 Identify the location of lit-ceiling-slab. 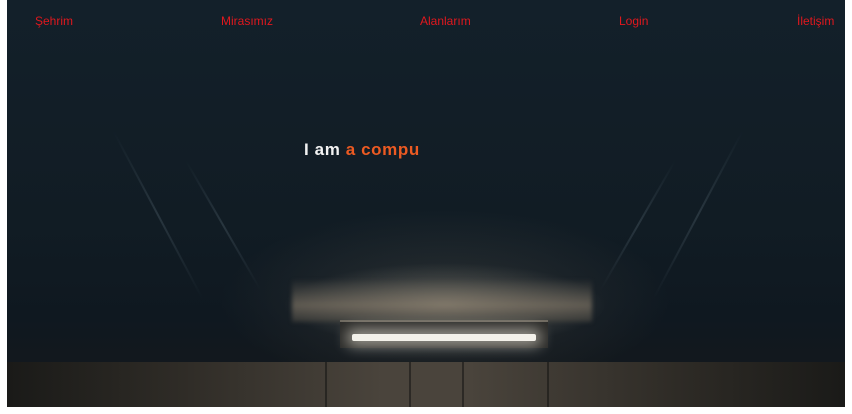
(442, 301).